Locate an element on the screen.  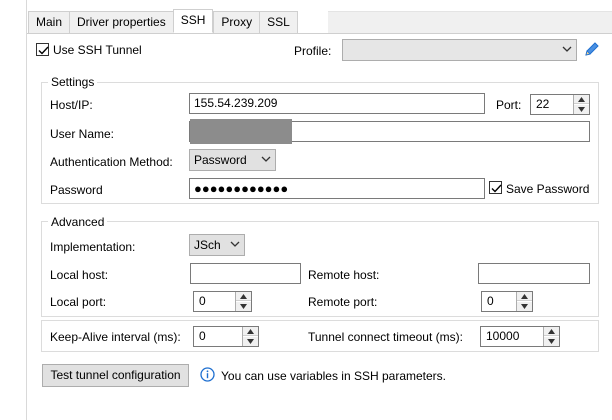
tunnel-timeout-increment-button is located at coordinates (551, 331).